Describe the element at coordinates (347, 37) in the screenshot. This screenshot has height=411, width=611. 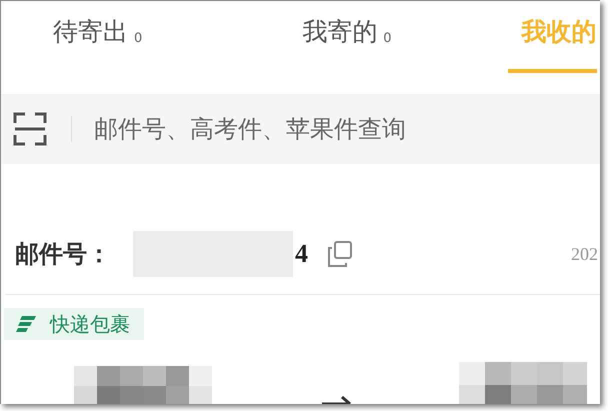
I see `tab: 我寄的 0` at that location.